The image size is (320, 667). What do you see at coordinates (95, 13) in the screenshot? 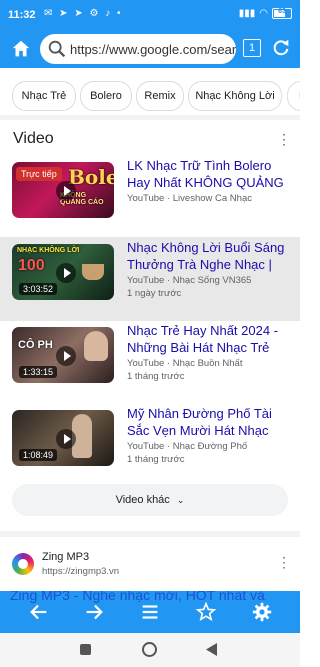
I see `settings-icon: ⚙` at bounding box center [95, 13].